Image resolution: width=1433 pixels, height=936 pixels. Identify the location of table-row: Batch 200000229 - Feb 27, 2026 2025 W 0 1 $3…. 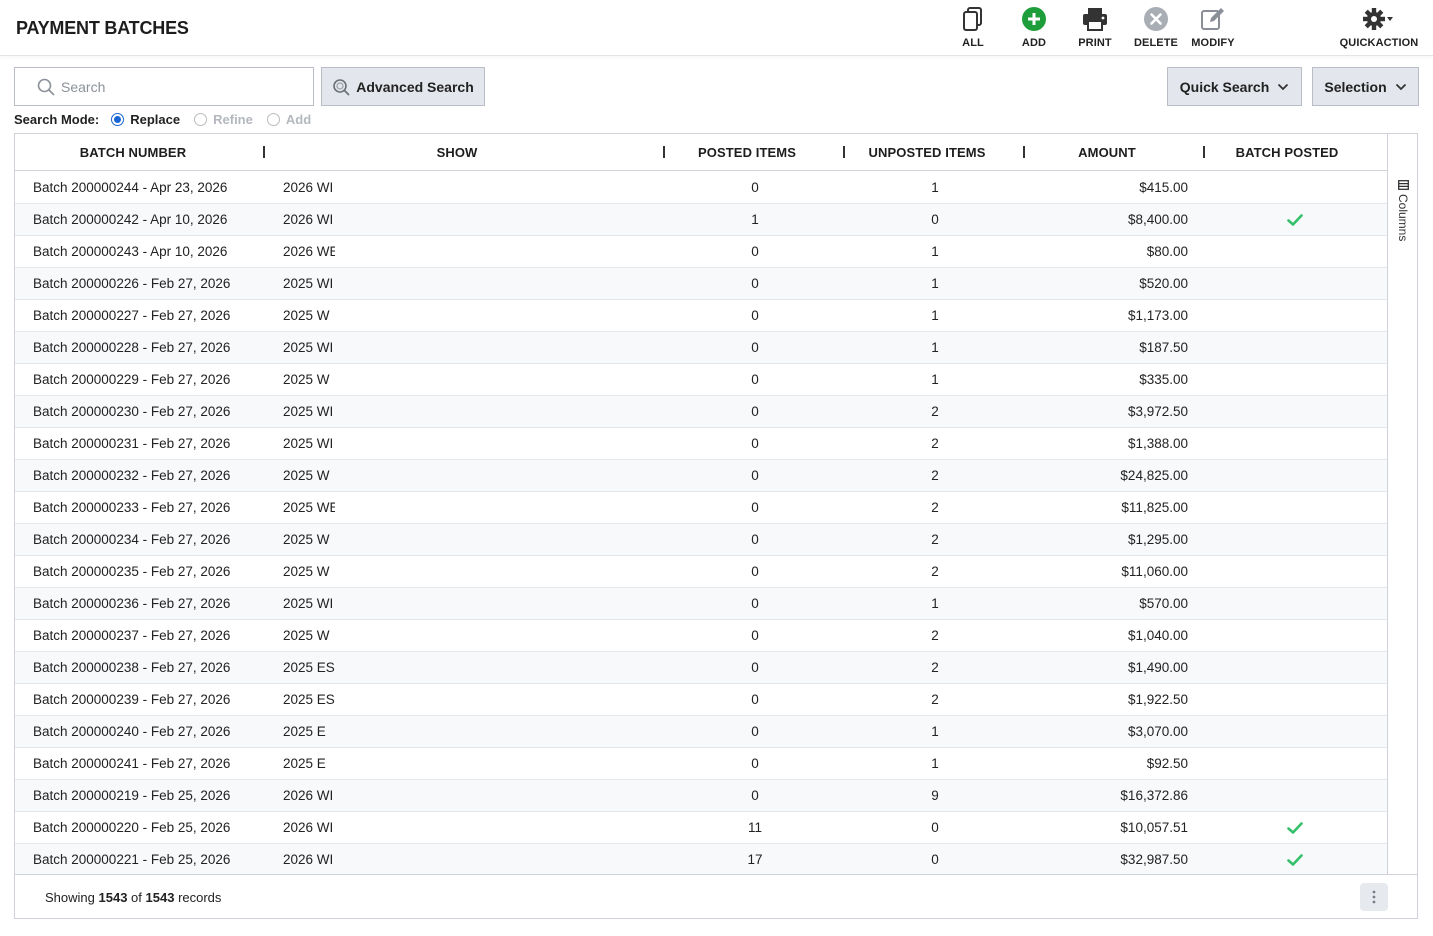
(701, 380).